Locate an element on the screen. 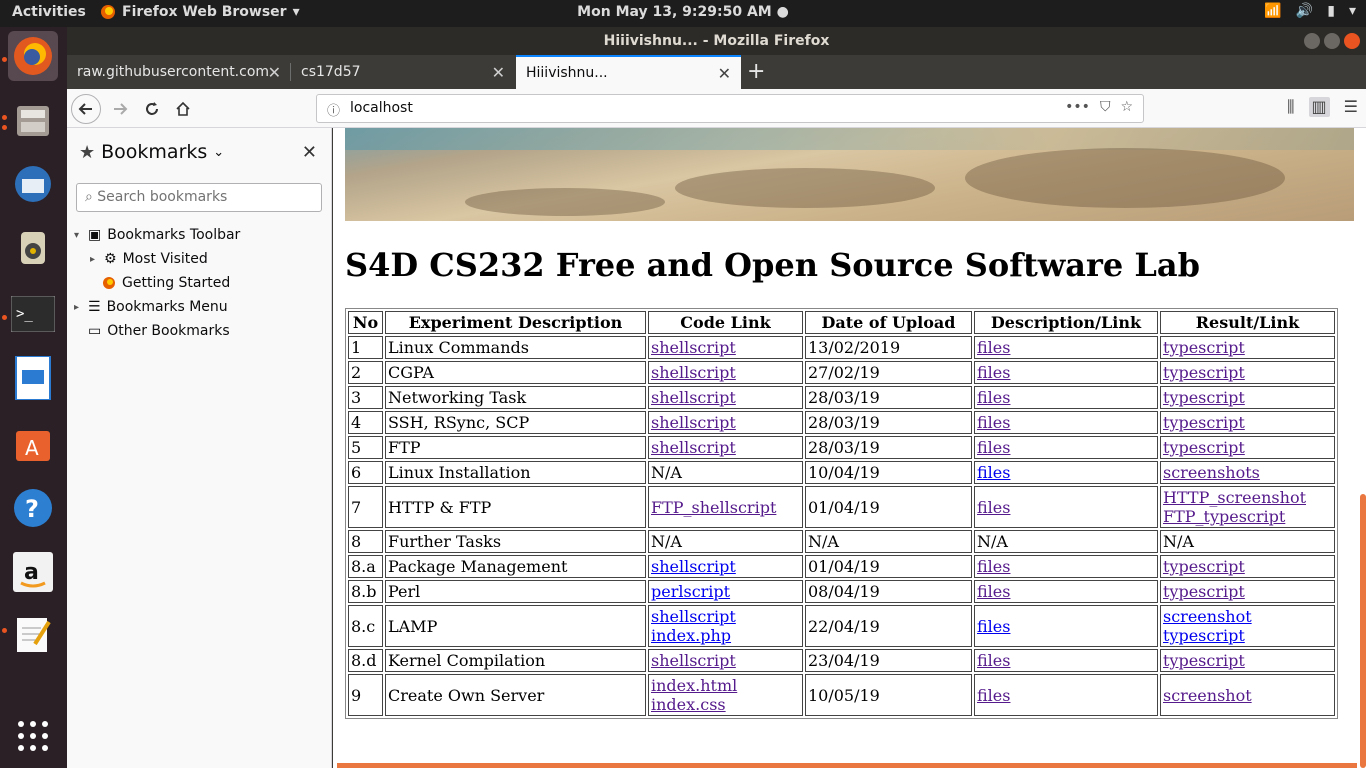 This screenshot has width=1366, height=768. clock: Mon May 13, 9:29:50 AM ● is located at coordinates (683, 12).